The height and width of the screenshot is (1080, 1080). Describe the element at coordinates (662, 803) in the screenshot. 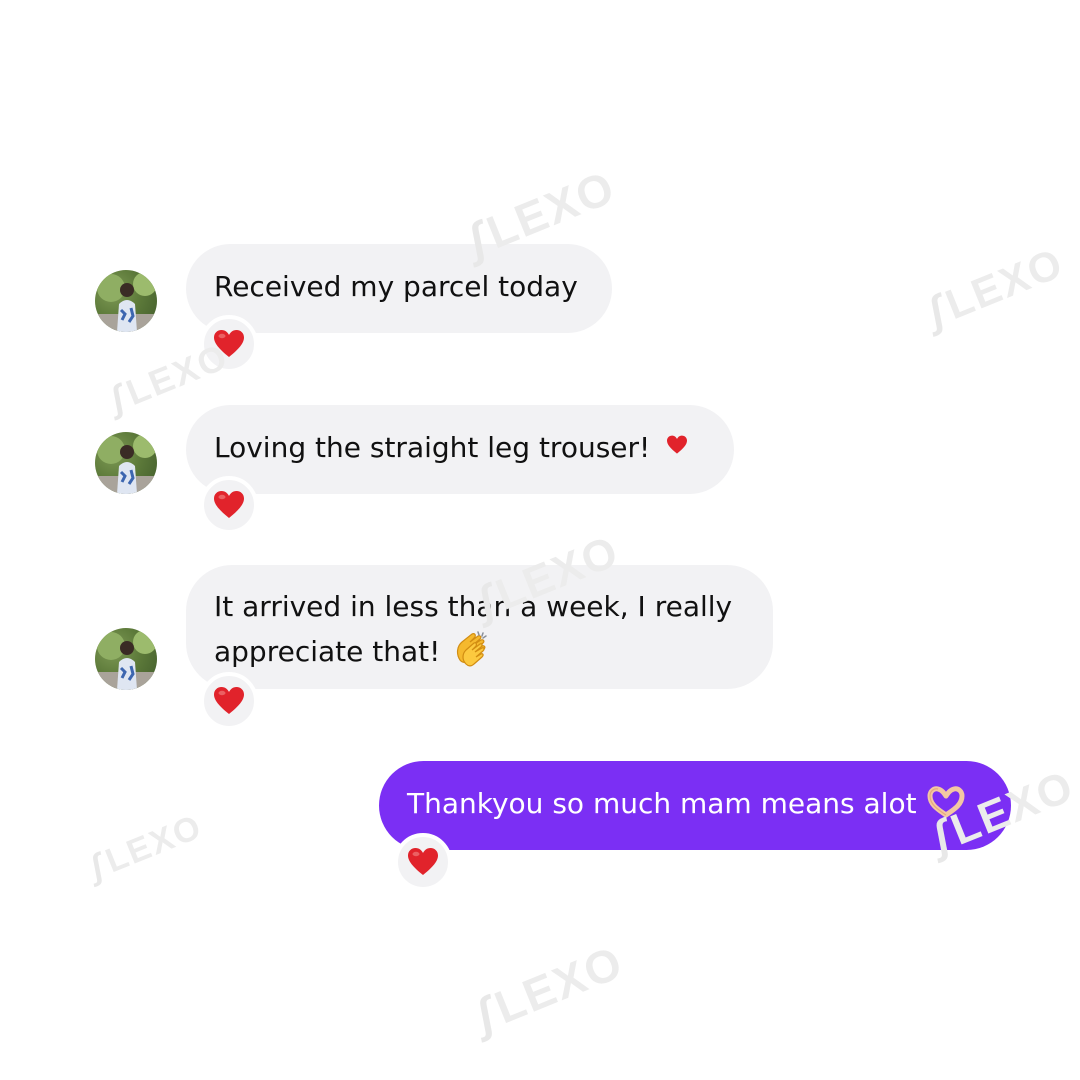

I see `message-text: Thankyou so much mam means alot` at that location.